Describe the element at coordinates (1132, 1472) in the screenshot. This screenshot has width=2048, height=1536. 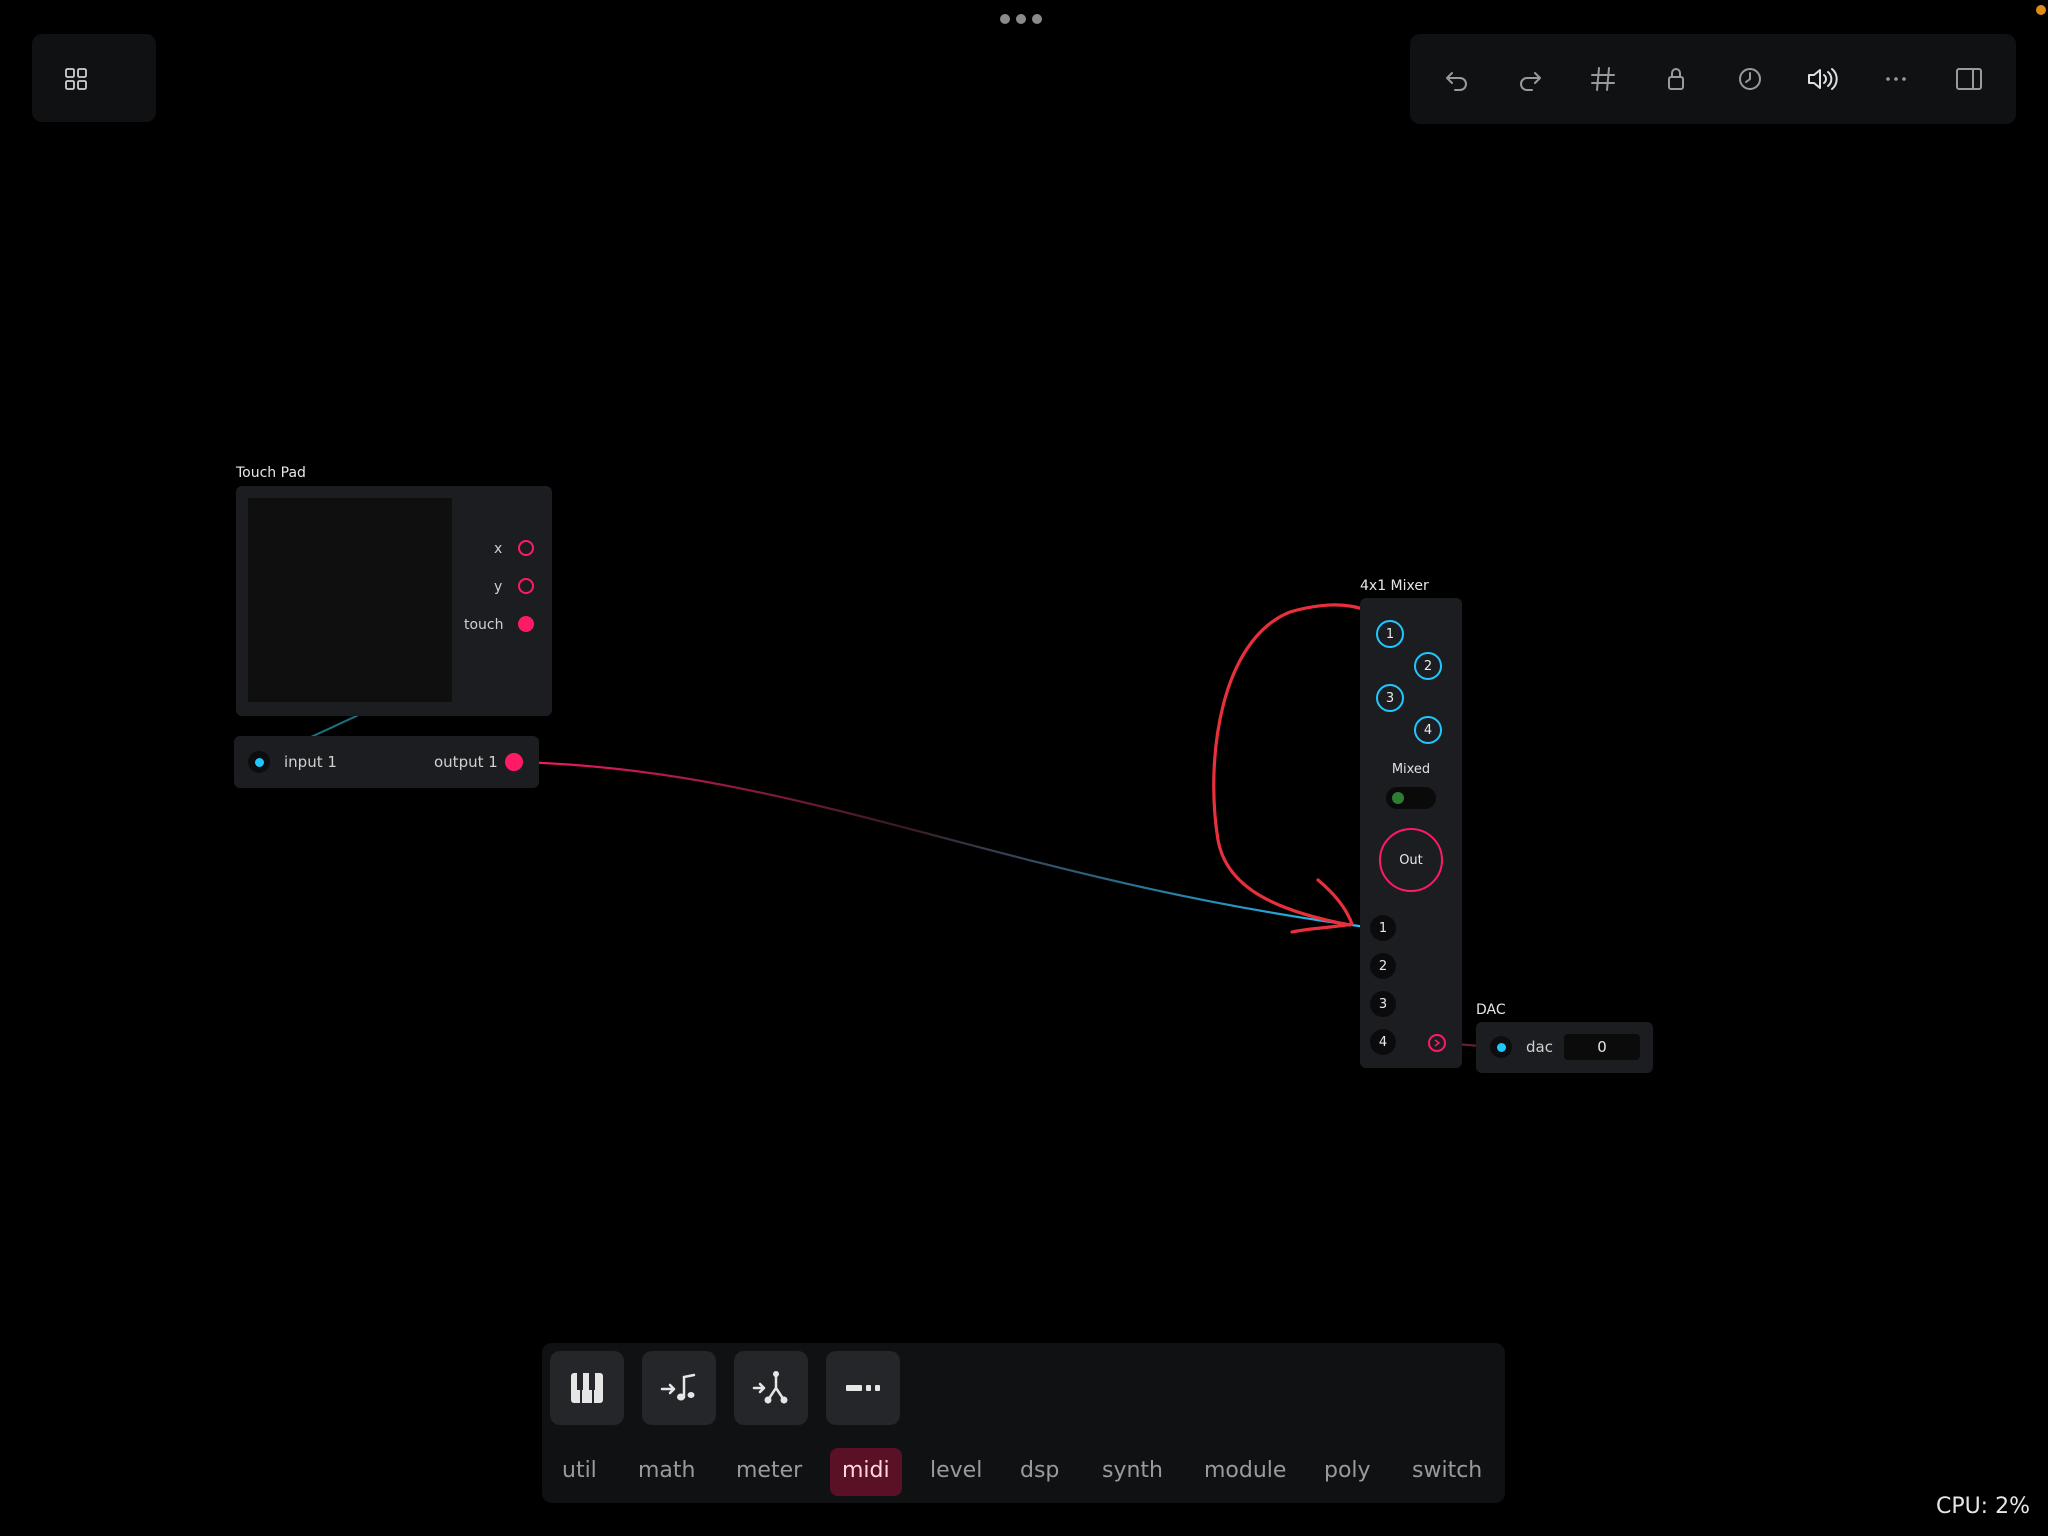
I see `category-synth: synth` at that location.